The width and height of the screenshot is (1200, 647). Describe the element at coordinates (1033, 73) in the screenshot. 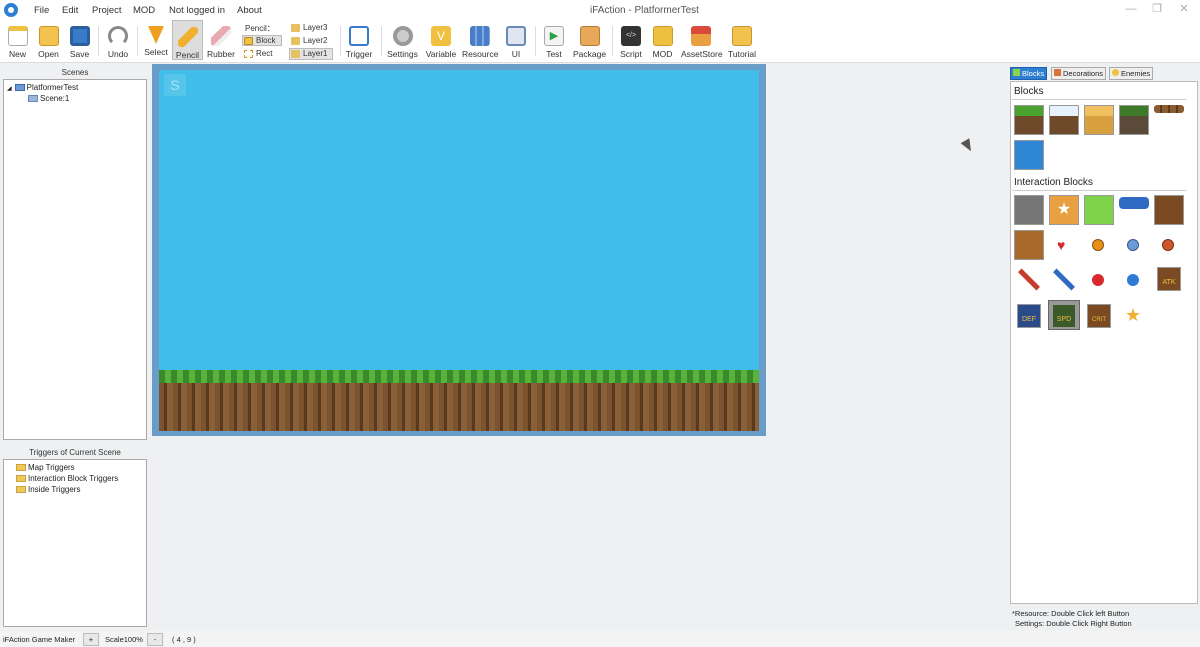

I see `tab-blocks-label: Blocks` at that location.